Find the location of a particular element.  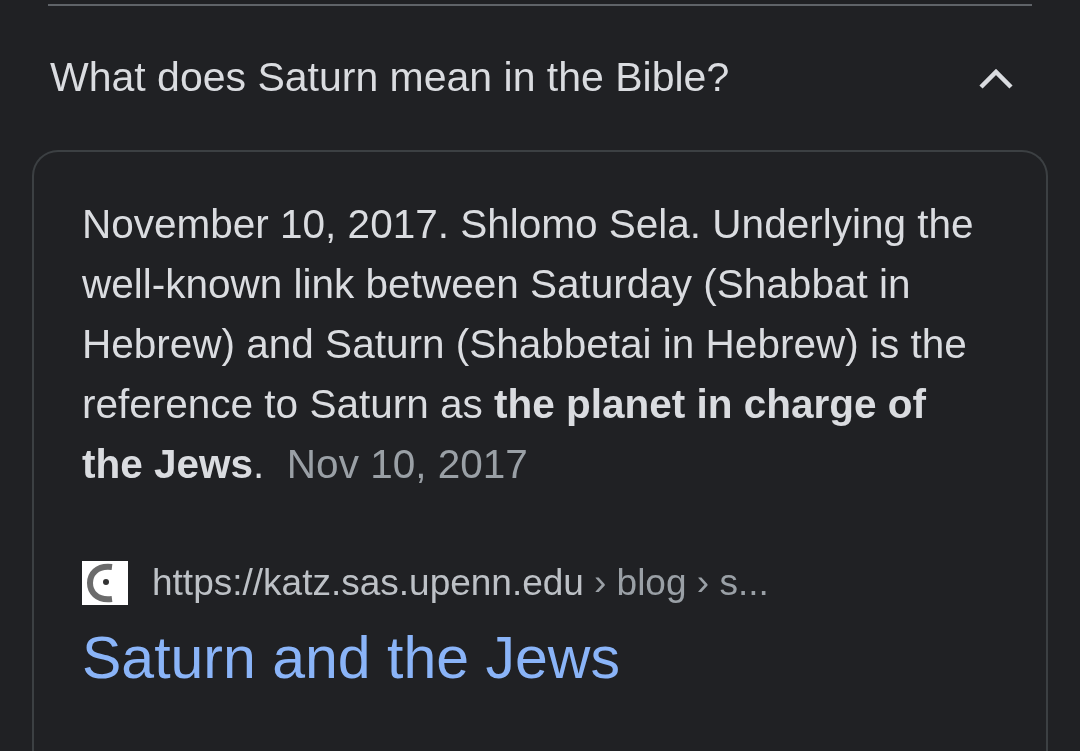

result-title-link: Saturn and the Jews is located at coordinates (351, 658).